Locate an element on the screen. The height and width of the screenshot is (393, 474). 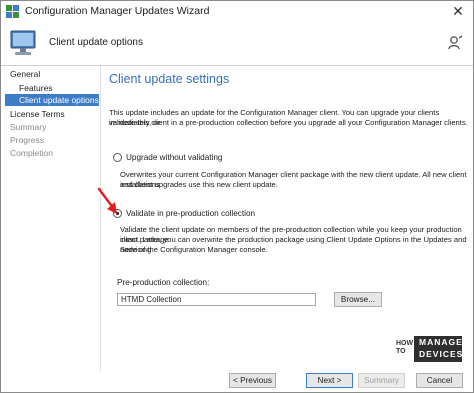
collection-input: HTMD Collection is located at coordinates (216, 299).